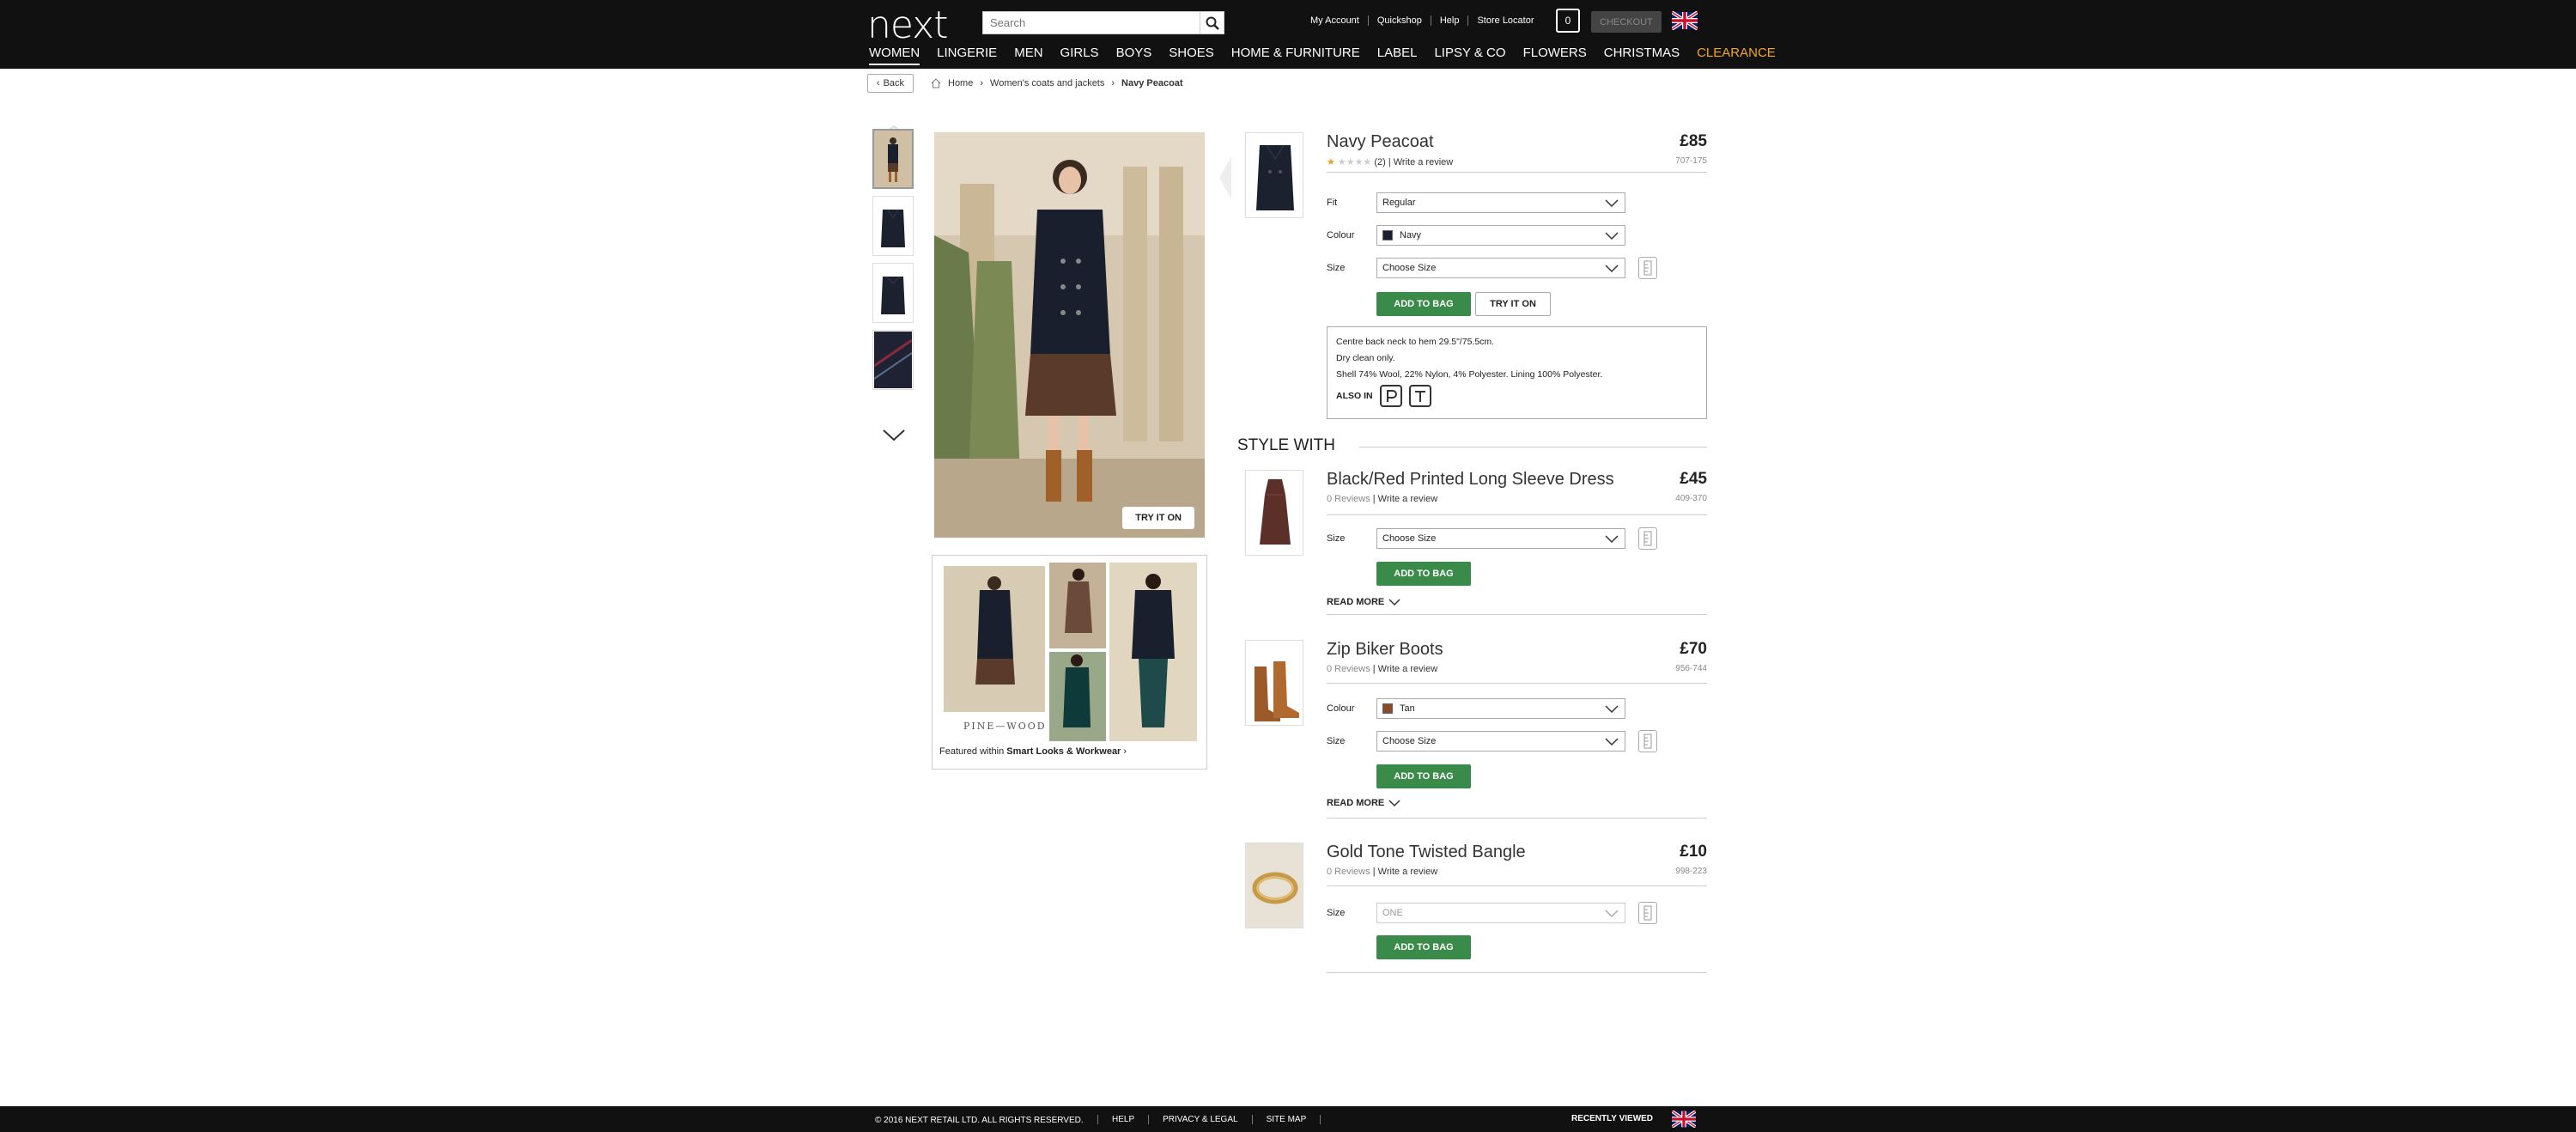  I want to click on footer-help-link: HELP, so click(1122, 1119).